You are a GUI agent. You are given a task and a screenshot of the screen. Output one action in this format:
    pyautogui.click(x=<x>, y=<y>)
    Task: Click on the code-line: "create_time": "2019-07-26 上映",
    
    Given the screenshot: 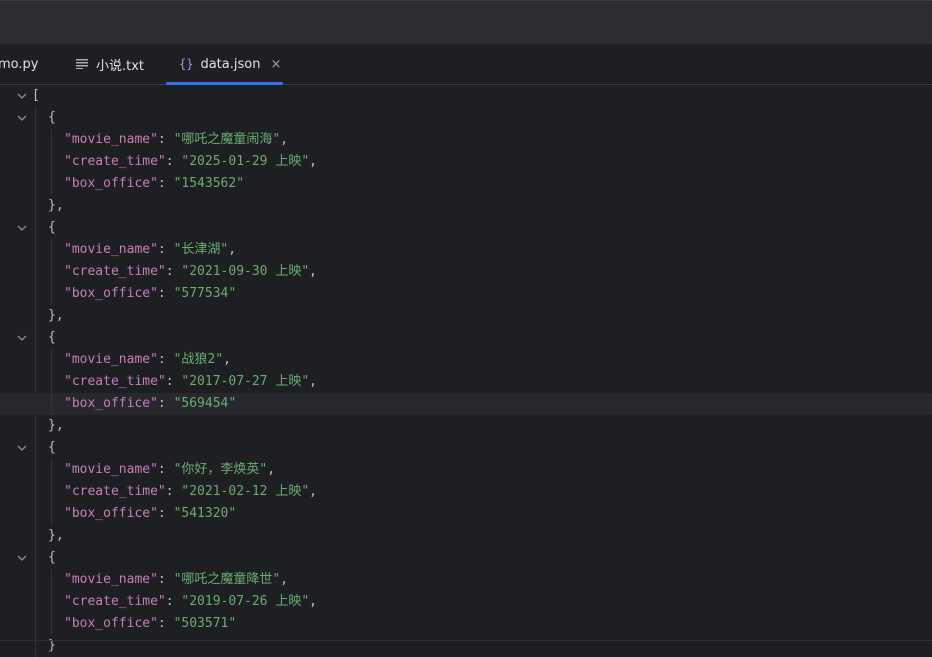 What is the action you would take?
    pyautogui.click(x=466, y=602)
    